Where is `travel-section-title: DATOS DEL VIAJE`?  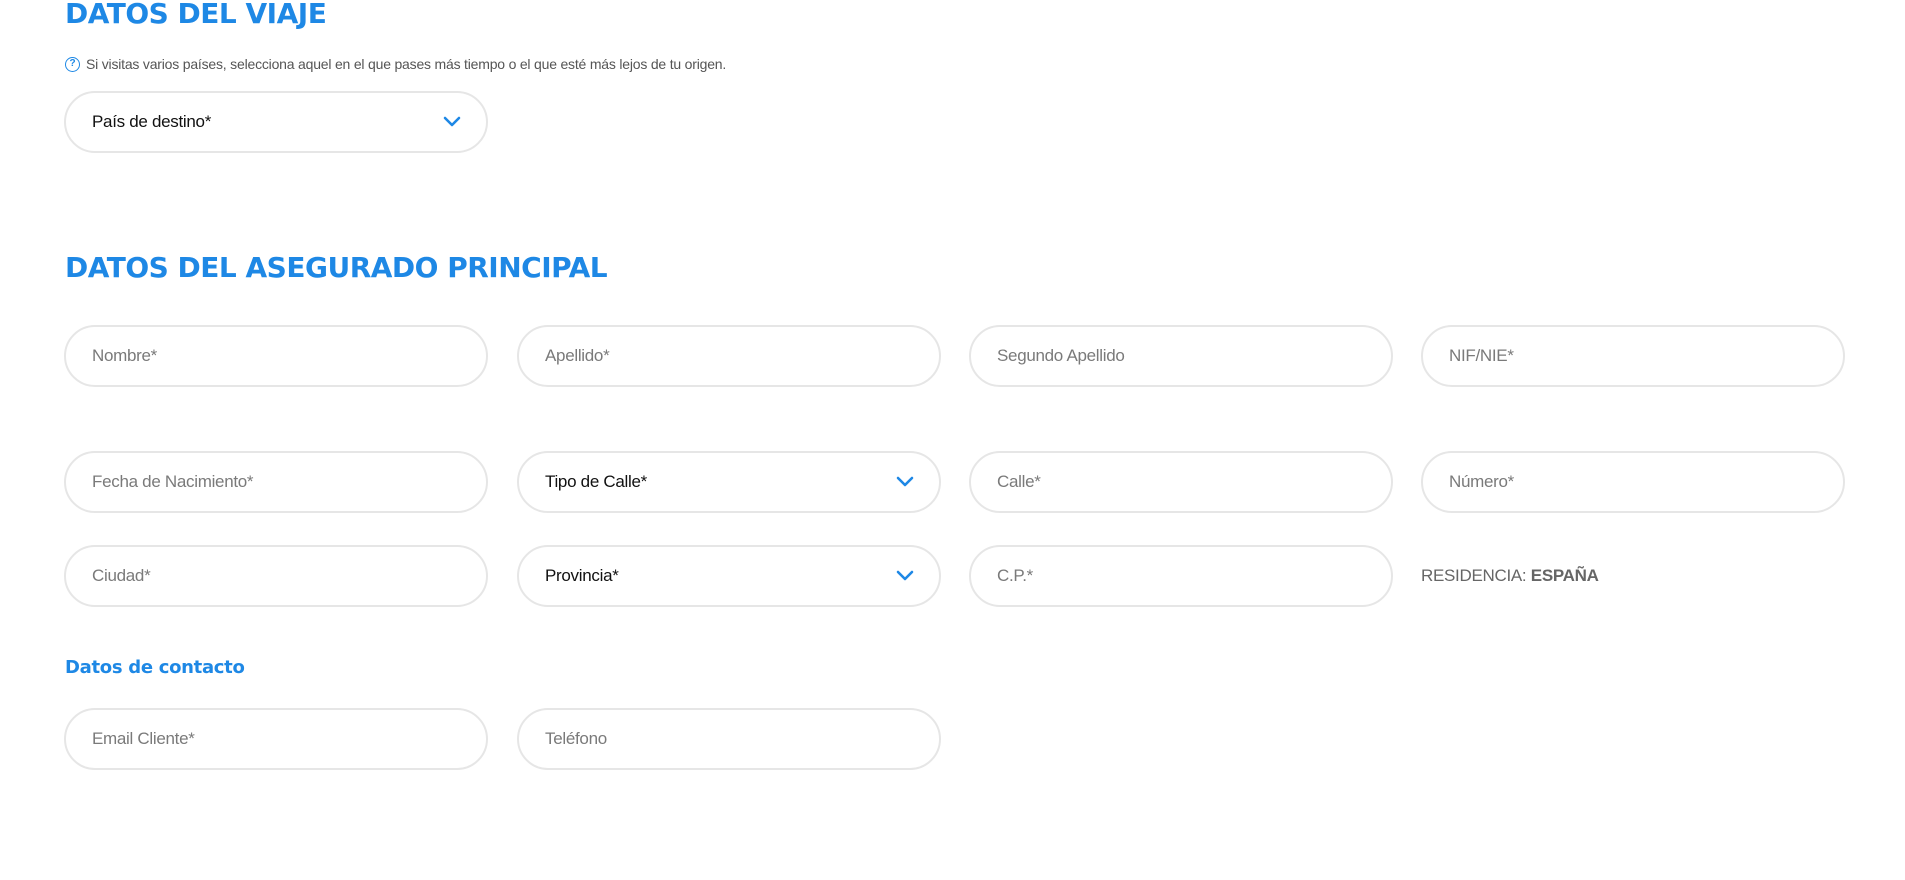 travel-section-title: DATOS DEL VIAJE is located at coordinates (196, 15).